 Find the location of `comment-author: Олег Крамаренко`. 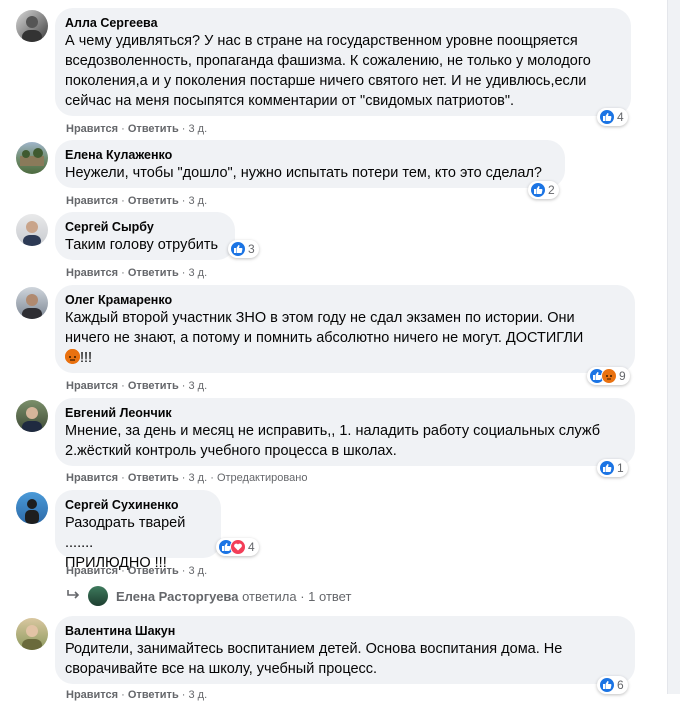

comment-author: Олег Крамаренко is located at coordinates (344, 300).